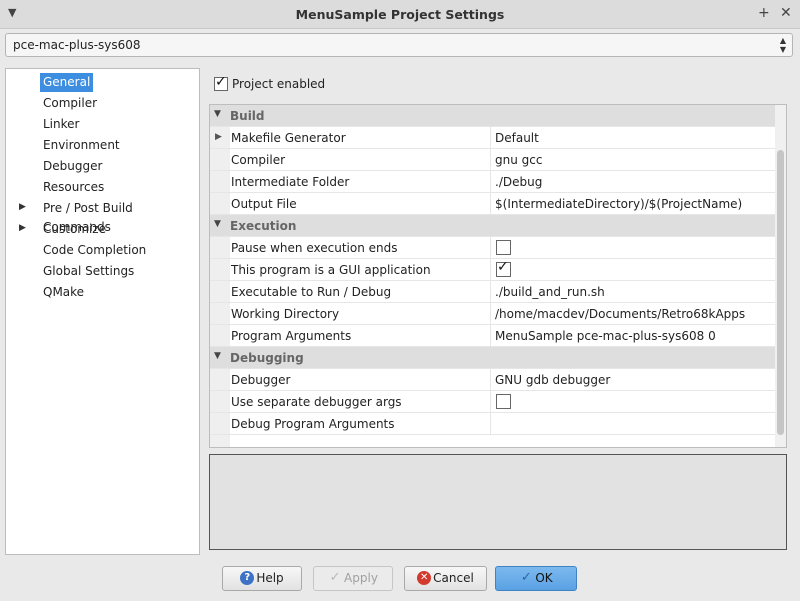 The height and width of the screenshot is (601, 800). What do you see at coordinates (492, 402) in the screenshot?
I see `property-row: Use separate debugger args` at bounding box center [492, 402].